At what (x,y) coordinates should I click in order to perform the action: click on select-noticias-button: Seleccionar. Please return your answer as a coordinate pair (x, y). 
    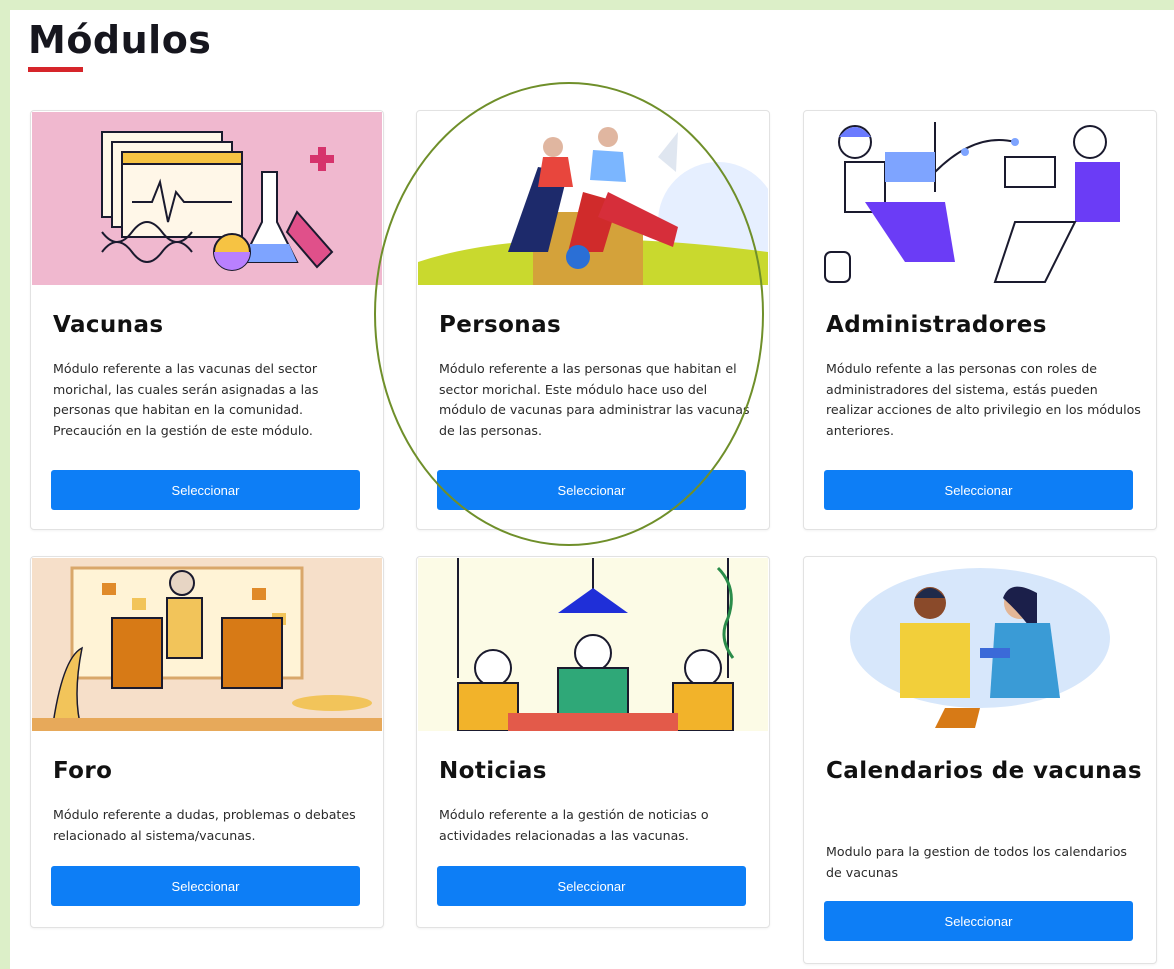
    Looking at the image, I should click on (591, 886).